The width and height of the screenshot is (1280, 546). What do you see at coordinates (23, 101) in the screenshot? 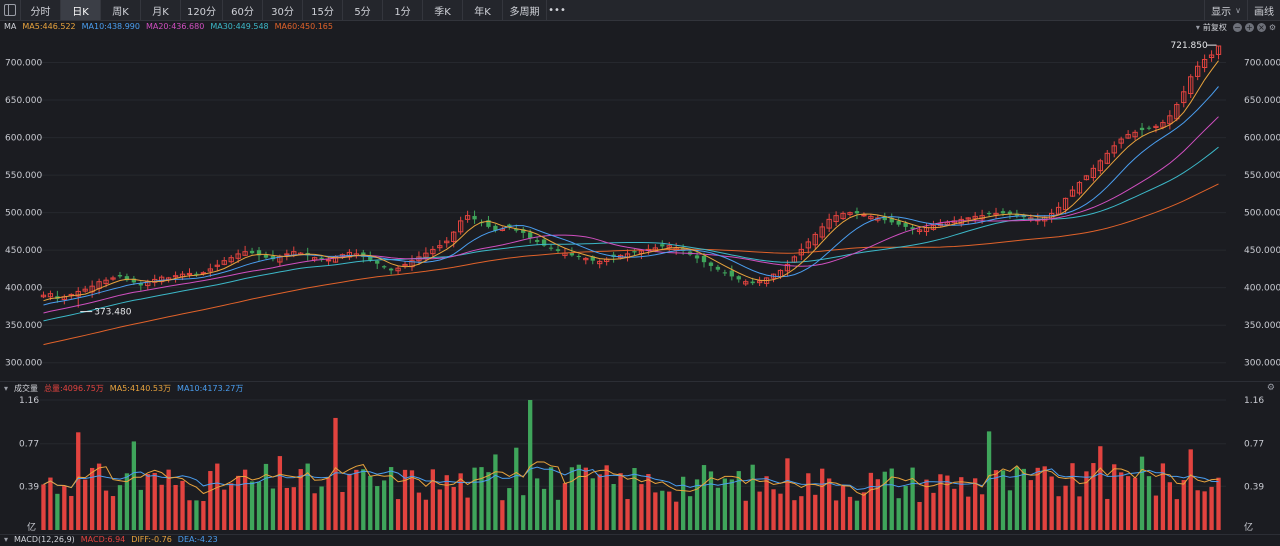
I see `y-tick-label-left: 650.000` at bounding box center [23, 101].